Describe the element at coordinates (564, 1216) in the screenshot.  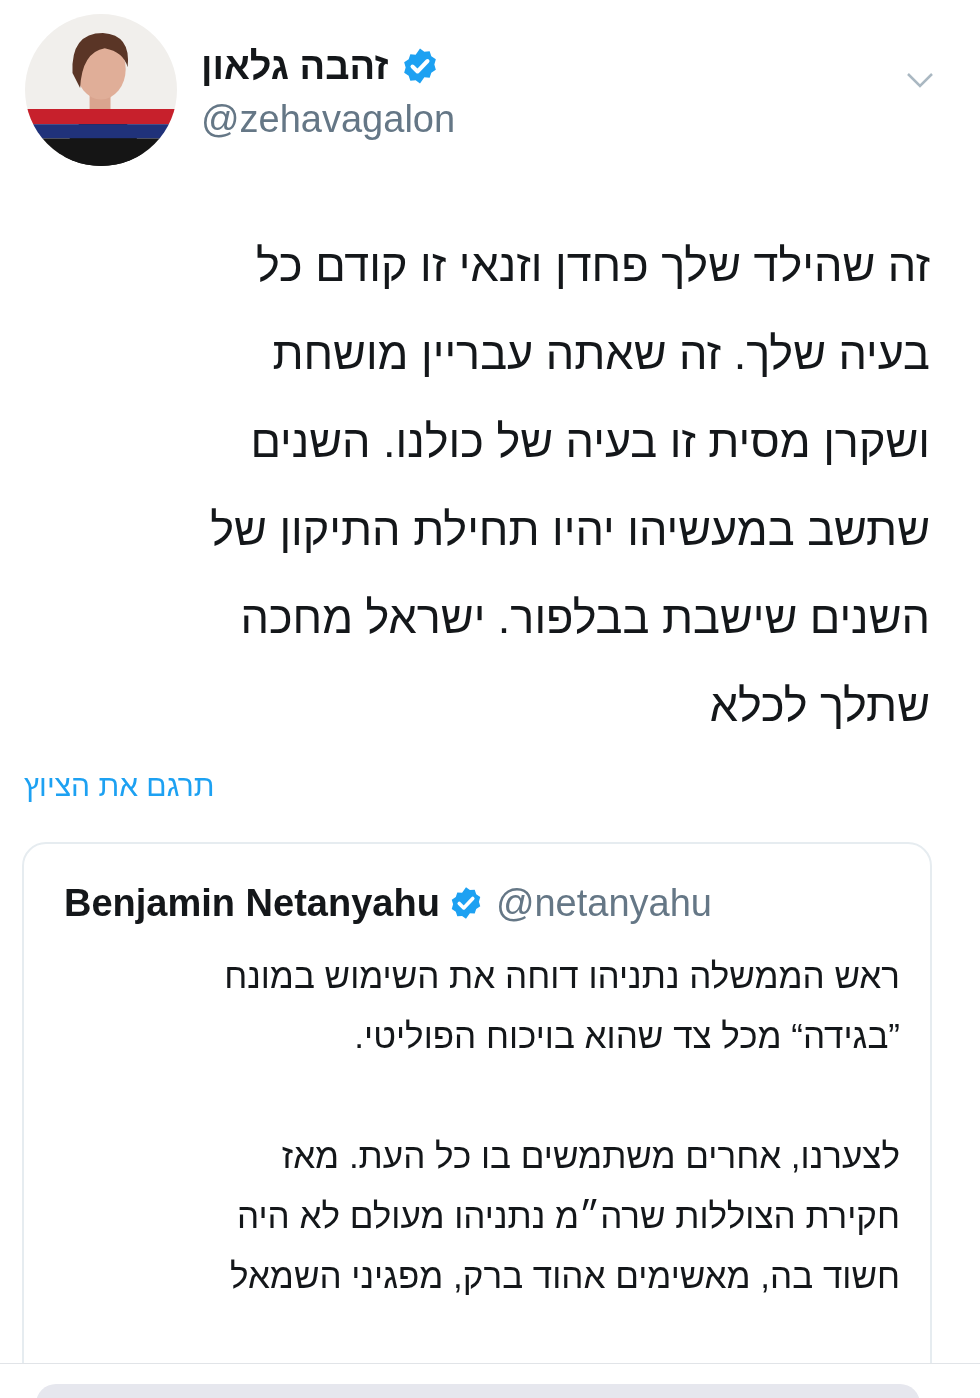
I see `quoted-tweet-paragraph: לצערנו, אחרים משתמשים בו כל העת. מאז חקירת הצוללות שרה״מ נתניהו מעולם לא היה חשוד בה, מאשימים אהוד ברק, מפגיני השמאל` at that location.